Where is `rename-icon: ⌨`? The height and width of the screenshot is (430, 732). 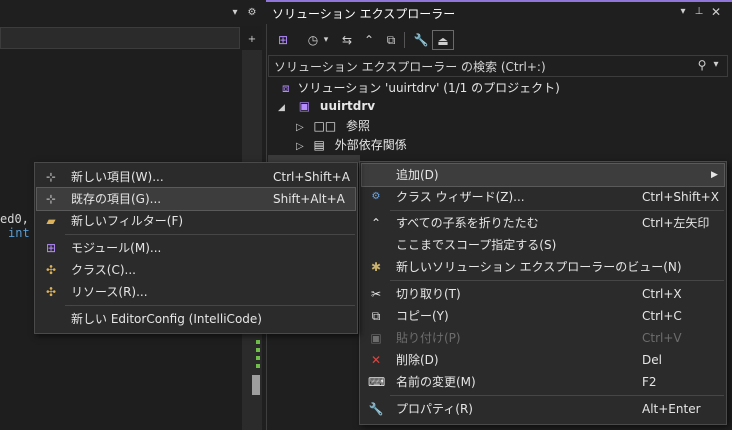 rename-icon: ⌨ is located at coordinates (377, 382).